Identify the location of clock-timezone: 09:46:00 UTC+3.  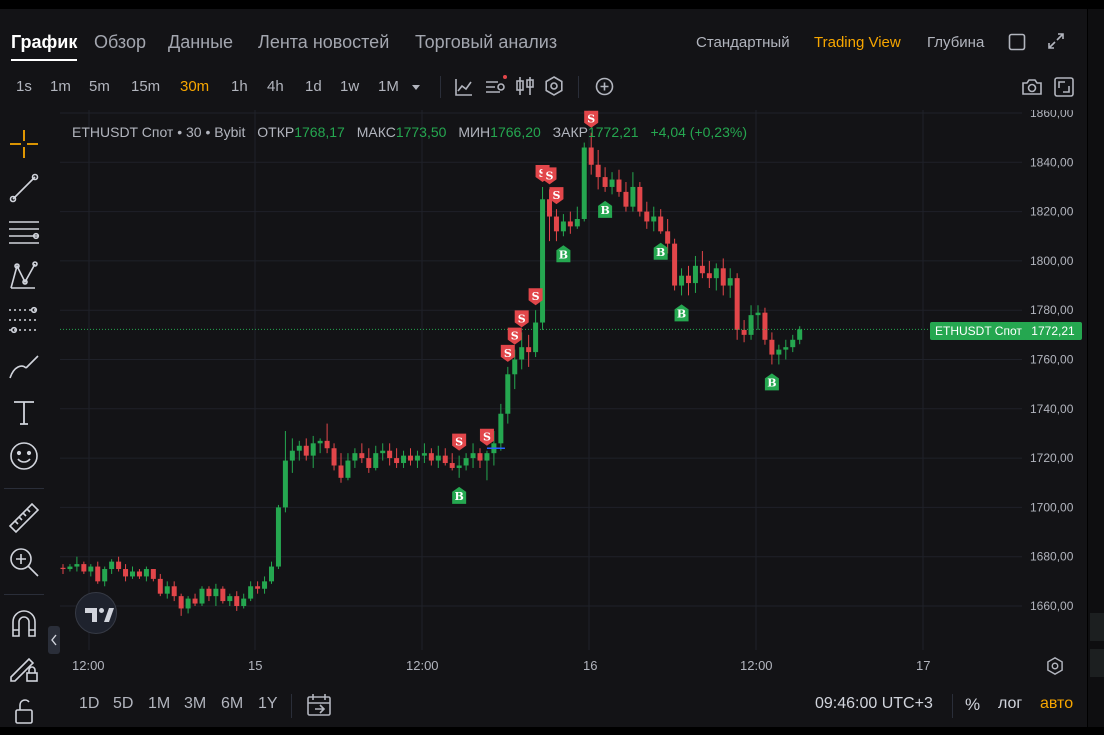
(874, 704).